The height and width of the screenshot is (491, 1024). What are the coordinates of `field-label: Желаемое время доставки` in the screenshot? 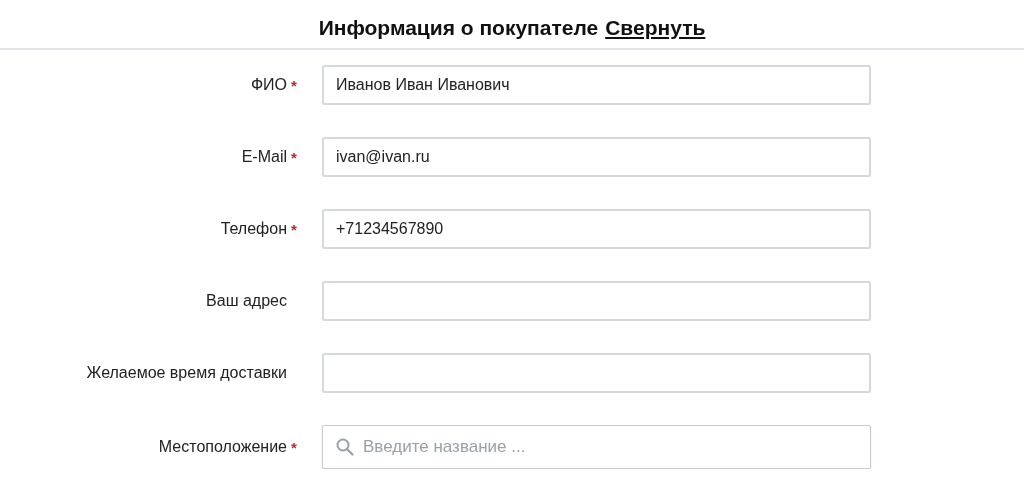 It's located at (186, 373).